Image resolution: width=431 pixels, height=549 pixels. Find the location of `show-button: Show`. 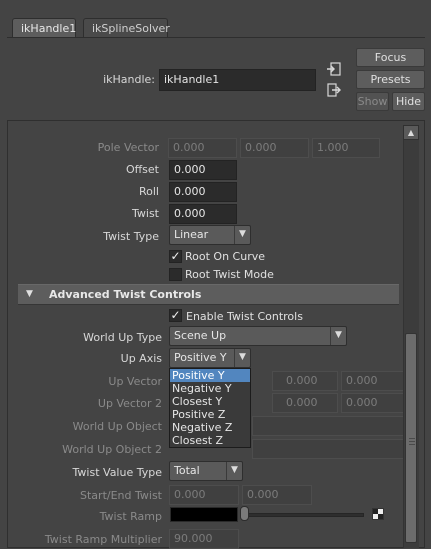

show-button: Show is located at coordinates (372, 101).